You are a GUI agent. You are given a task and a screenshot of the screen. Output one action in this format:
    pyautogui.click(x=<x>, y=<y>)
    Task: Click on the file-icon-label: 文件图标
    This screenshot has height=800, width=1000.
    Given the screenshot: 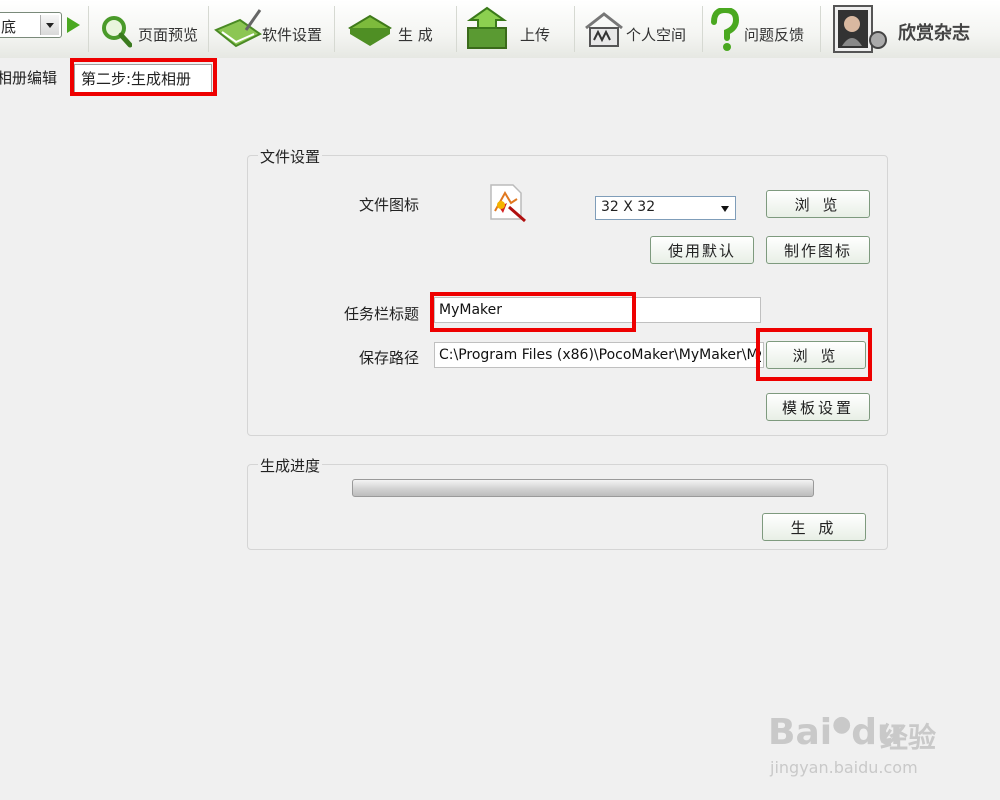 What is the action you would take?
    pyautogui.click(x=389, y=205)
    